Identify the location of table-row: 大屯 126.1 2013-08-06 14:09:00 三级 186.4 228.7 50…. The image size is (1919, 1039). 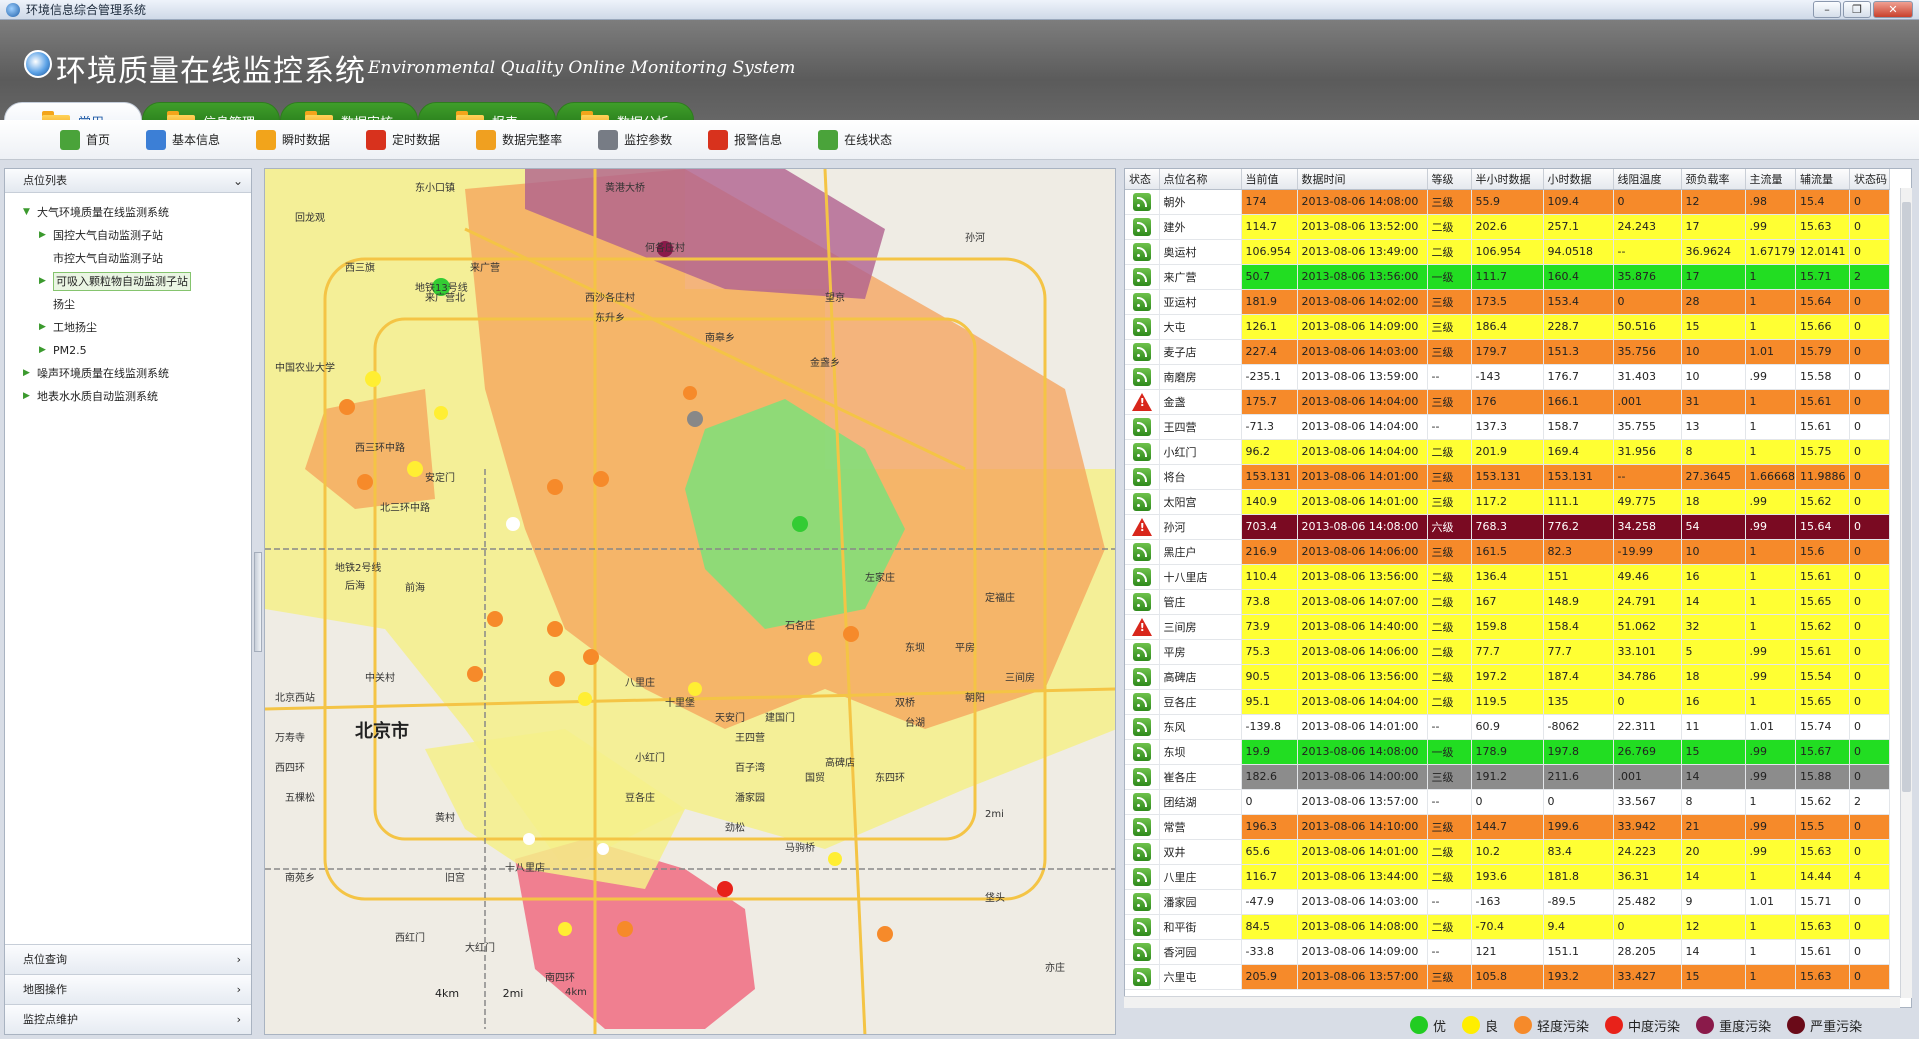
(1507, 327).